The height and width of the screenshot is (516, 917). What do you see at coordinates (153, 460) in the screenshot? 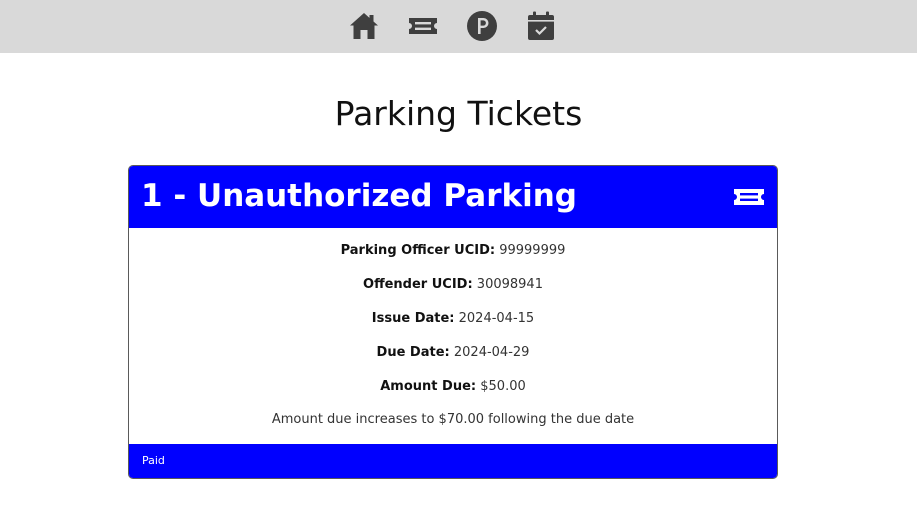
I see `status-badge: Paid` at bounding box center [153, 460].